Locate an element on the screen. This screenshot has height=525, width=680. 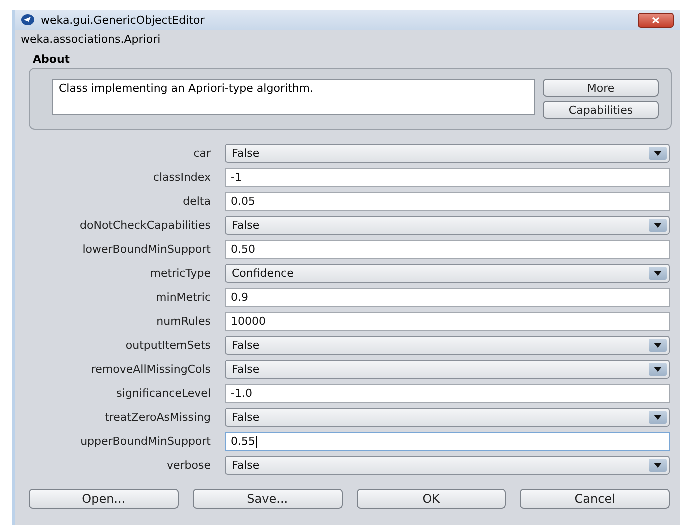
close-icon is located at coordinates (656, 20).